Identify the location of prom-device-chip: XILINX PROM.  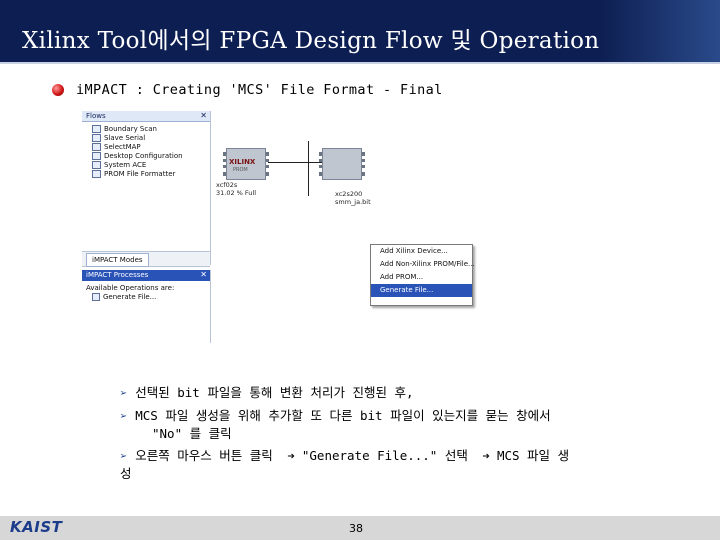
(246, 164).